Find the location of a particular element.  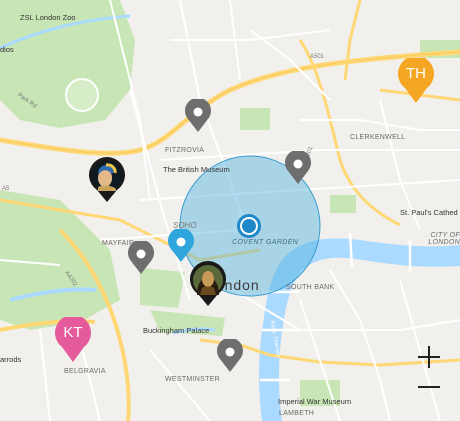

a501-label: A501 is located at coordinates (317, 57).